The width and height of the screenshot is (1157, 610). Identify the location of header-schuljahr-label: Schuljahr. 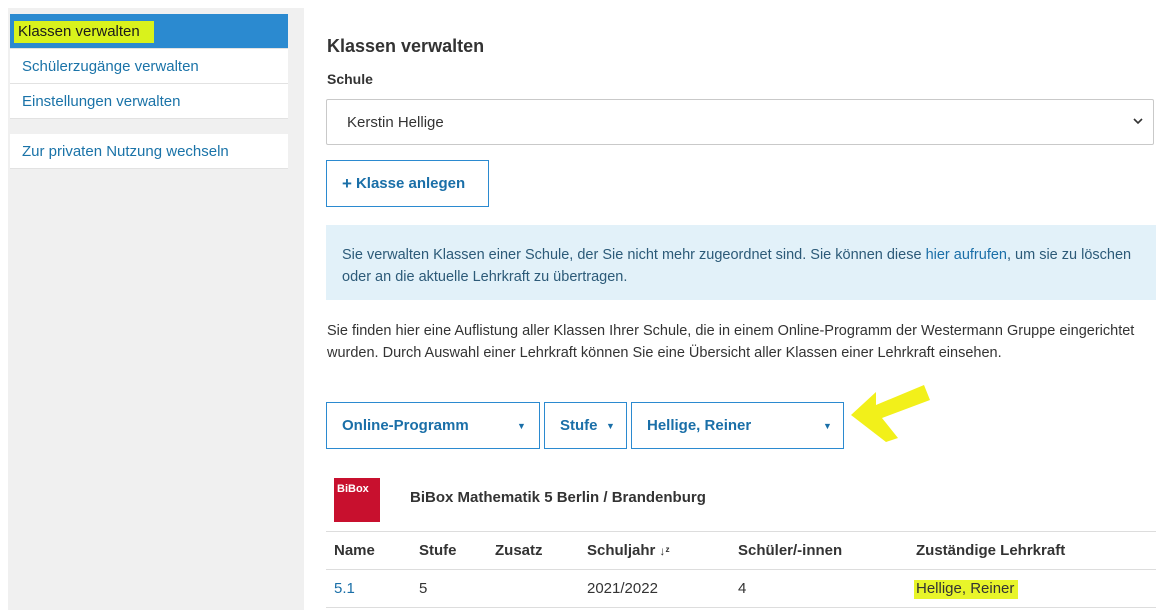
(621, 550).